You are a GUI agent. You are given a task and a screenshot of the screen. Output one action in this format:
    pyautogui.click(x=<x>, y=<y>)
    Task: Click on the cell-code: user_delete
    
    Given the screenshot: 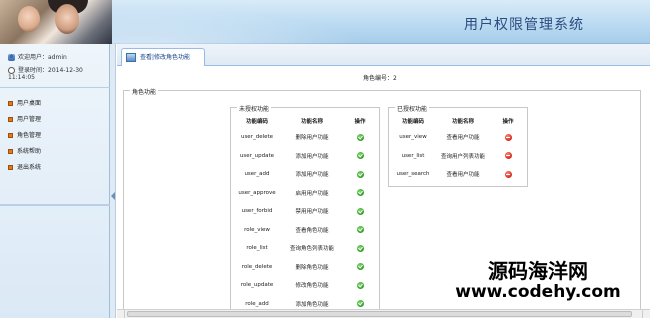 What is the action you would take?
    pyautogui.click(x=257, y=137)
    